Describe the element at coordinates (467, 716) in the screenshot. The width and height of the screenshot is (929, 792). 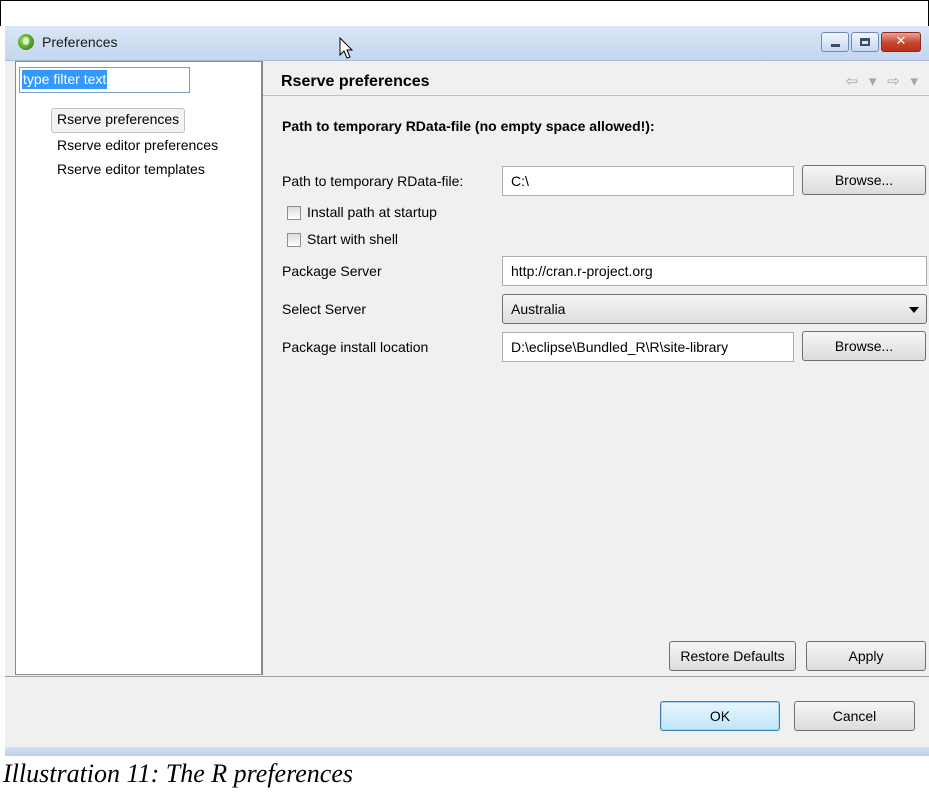
I see `dialog-button-bar: OK Cancel` at that location.